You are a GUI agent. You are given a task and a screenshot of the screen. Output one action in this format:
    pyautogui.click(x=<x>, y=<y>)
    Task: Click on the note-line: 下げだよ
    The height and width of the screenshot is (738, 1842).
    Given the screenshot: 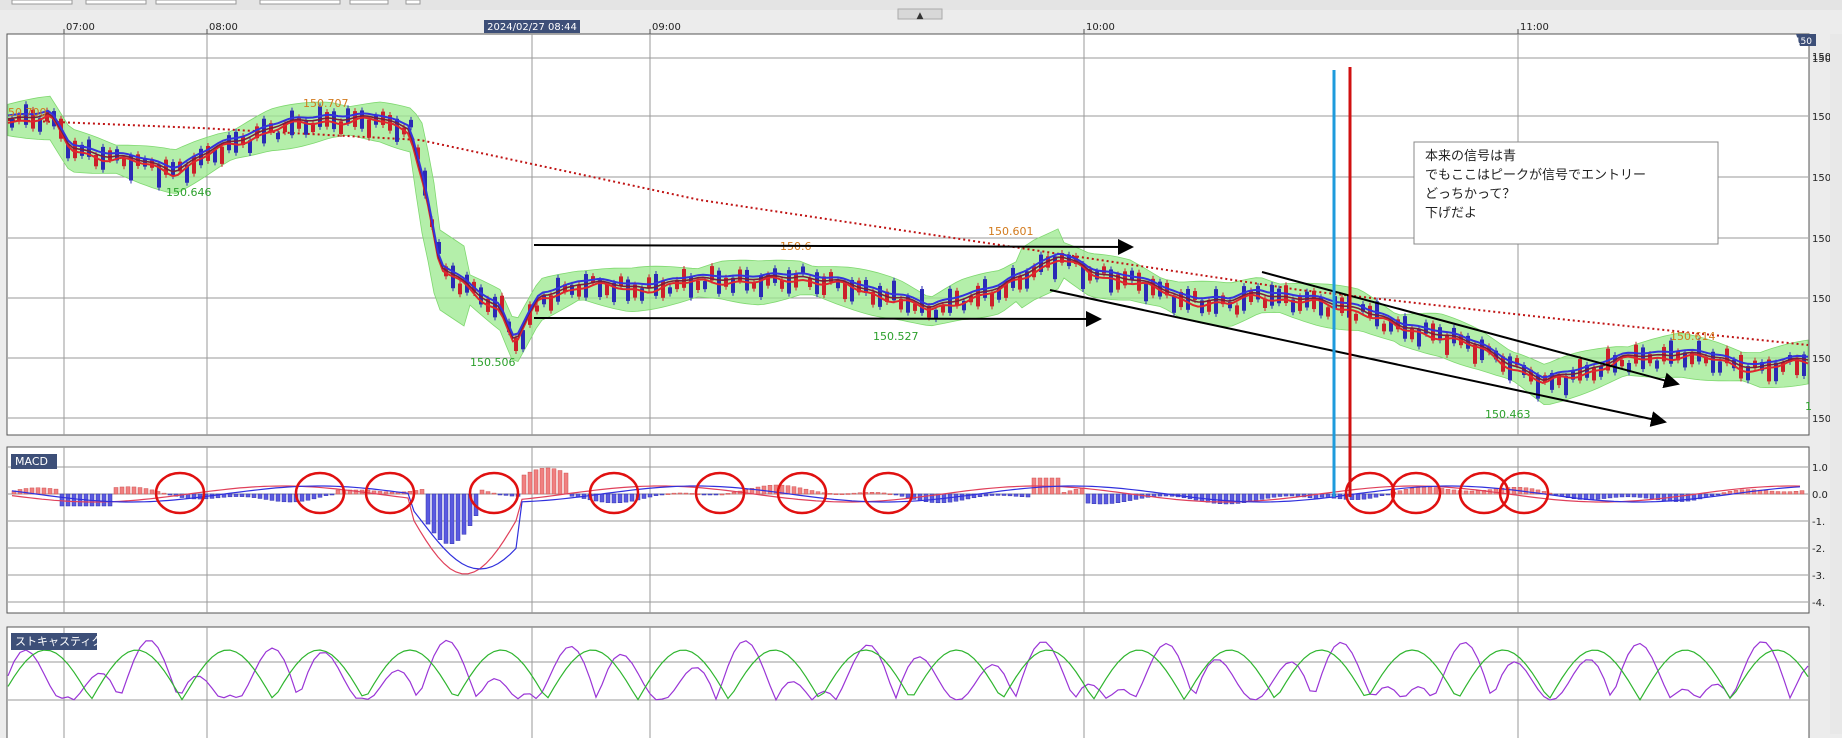 What is the action you would take?
    pyautogui.click(x=1451, y=213)
    